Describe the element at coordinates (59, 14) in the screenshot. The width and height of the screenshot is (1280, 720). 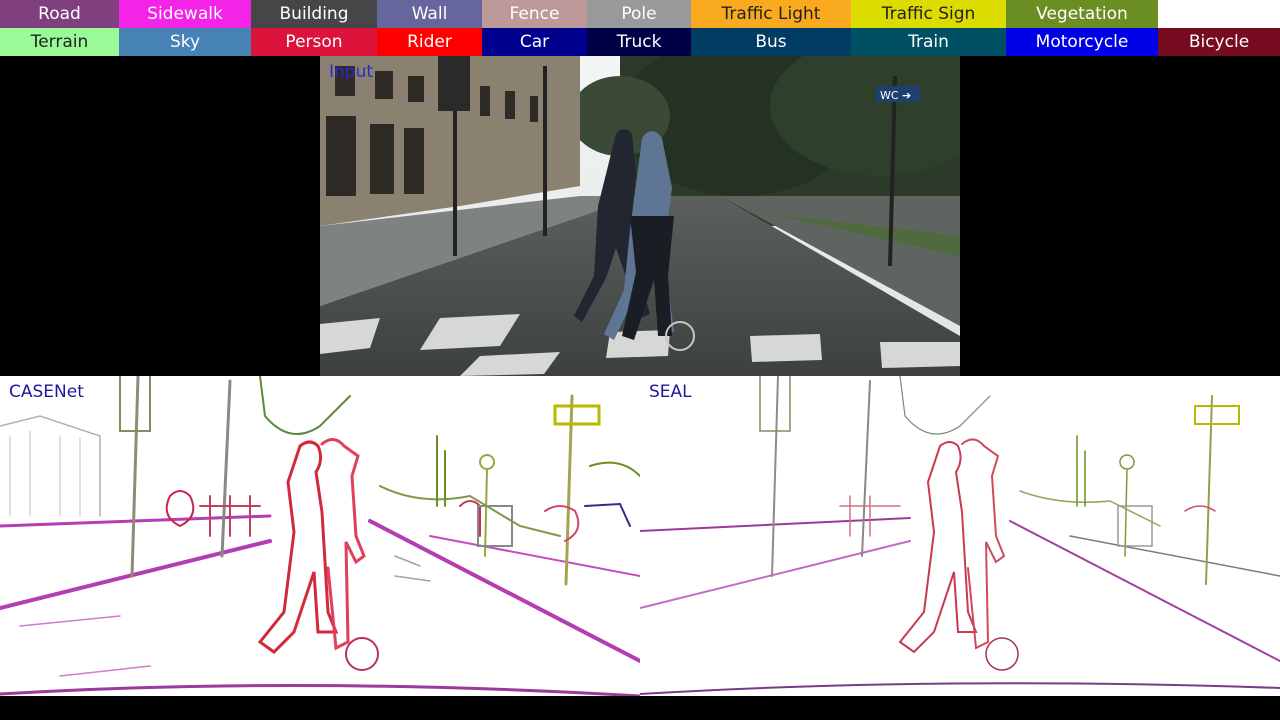
I see `legend-road: Road` at that location.